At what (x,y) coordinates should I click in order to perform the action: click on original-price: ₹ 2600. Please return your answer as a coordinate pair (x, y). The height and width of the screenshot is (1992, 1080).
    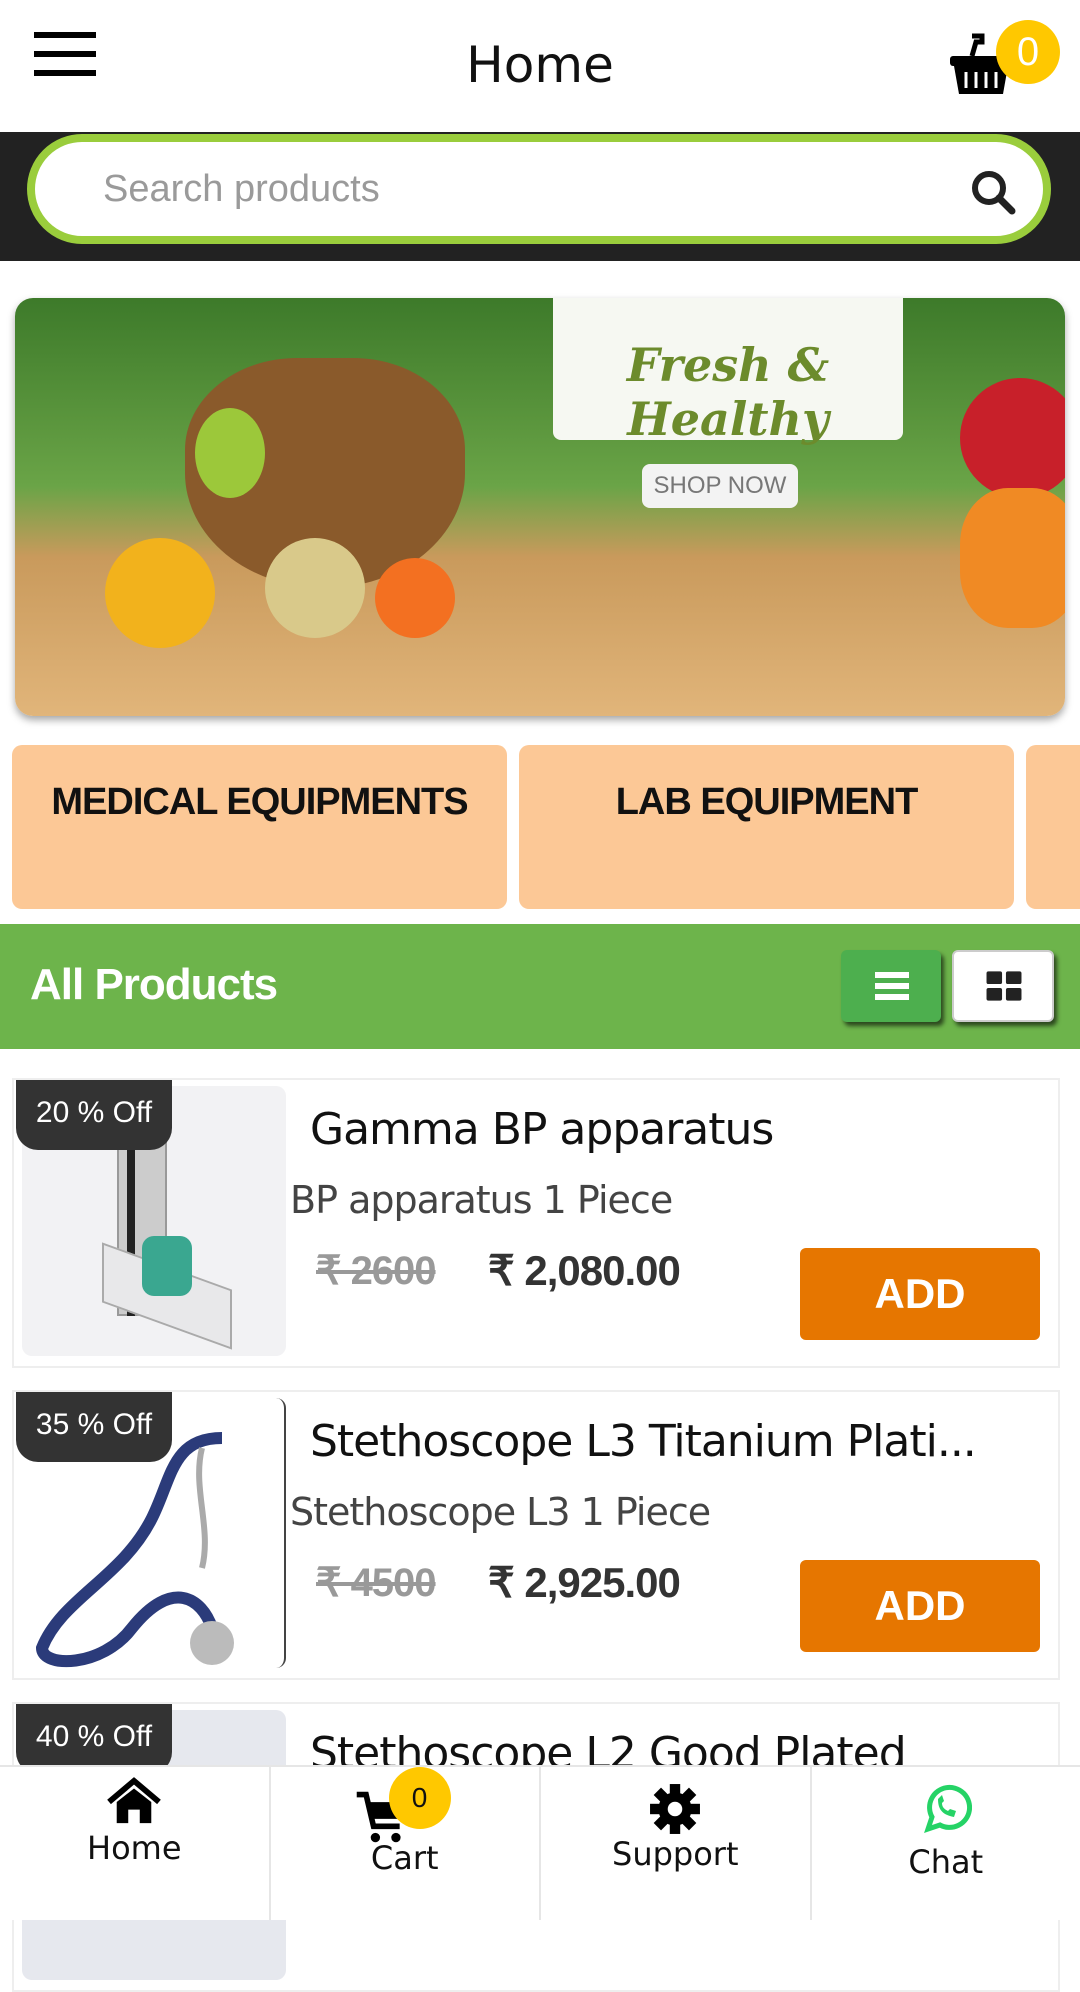
    Looking at the image, I should click on (376, 1271).